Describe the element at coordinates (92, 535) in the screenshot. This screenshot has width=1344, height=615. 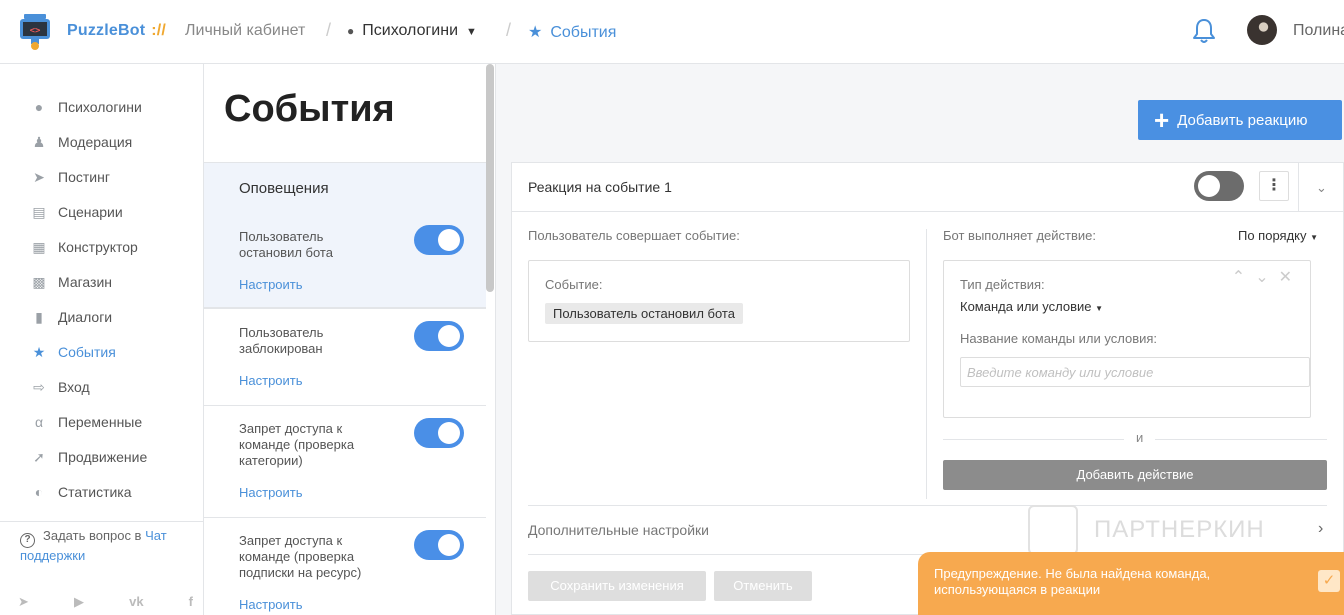
I see `help-text: Задать вопрос в` at that location.